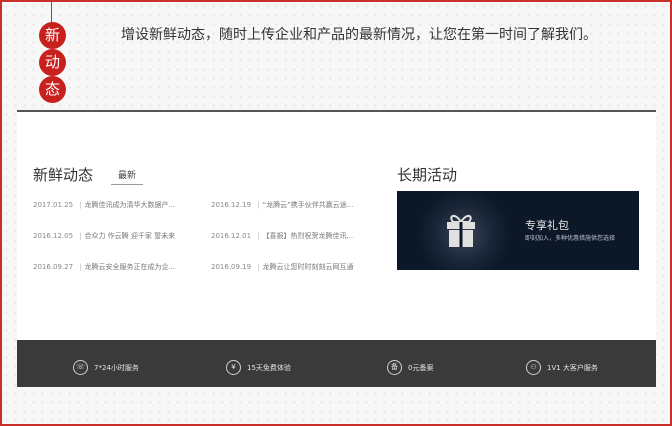 Image resolution: width=672 pixels, height=426 pixels. What do you see at coordinates (570, 238) in the screenshot?
I see `promo-subtitle: 即刻加入，多种优惠措施供您选择` at bounding box center [570, 238].